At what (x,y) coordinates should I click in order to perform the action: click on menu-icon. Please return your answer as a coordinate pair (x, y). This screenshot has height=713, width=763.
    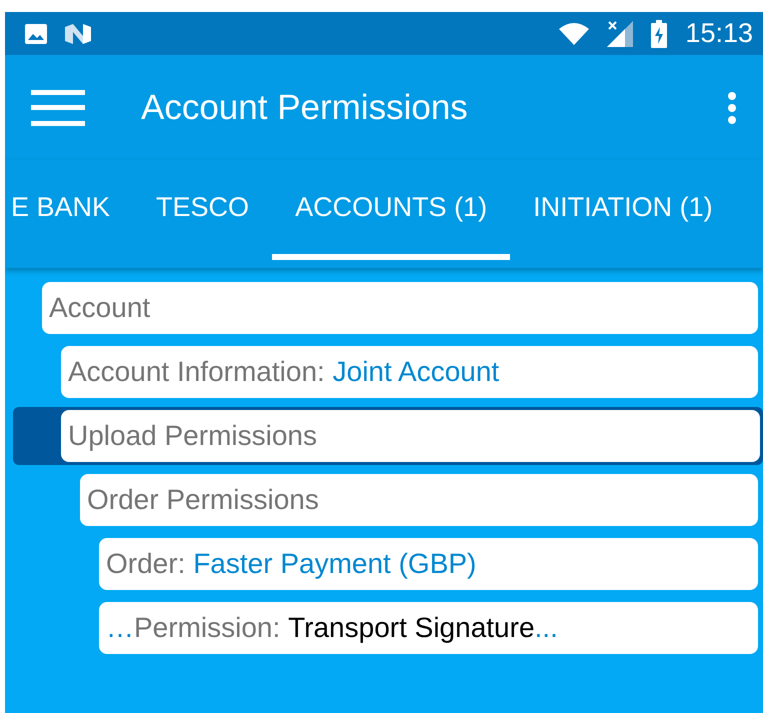
    Looking at the image, I should click on (58, 108).